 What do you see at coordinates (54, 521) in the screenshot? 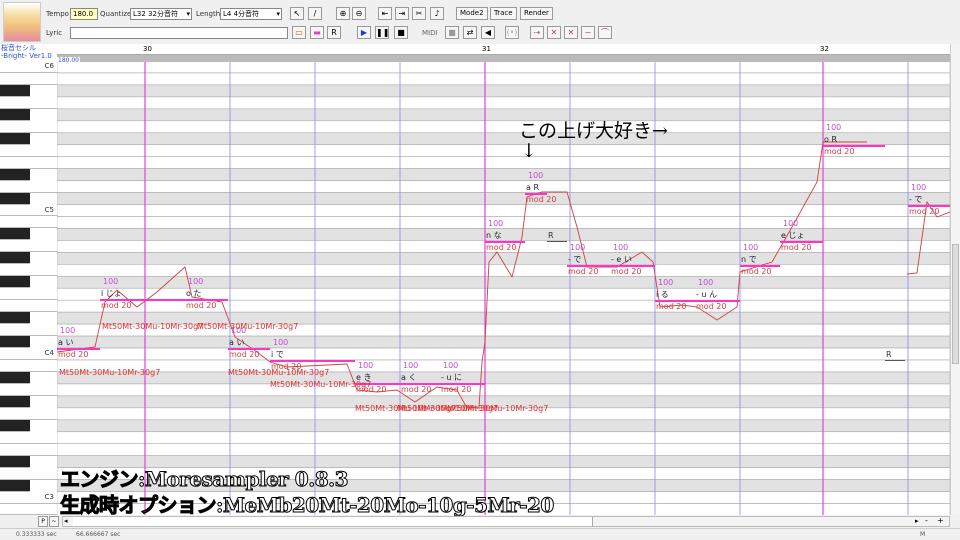
I see `pitch-toggle-icon: ~` at bounding box center [54, 521].